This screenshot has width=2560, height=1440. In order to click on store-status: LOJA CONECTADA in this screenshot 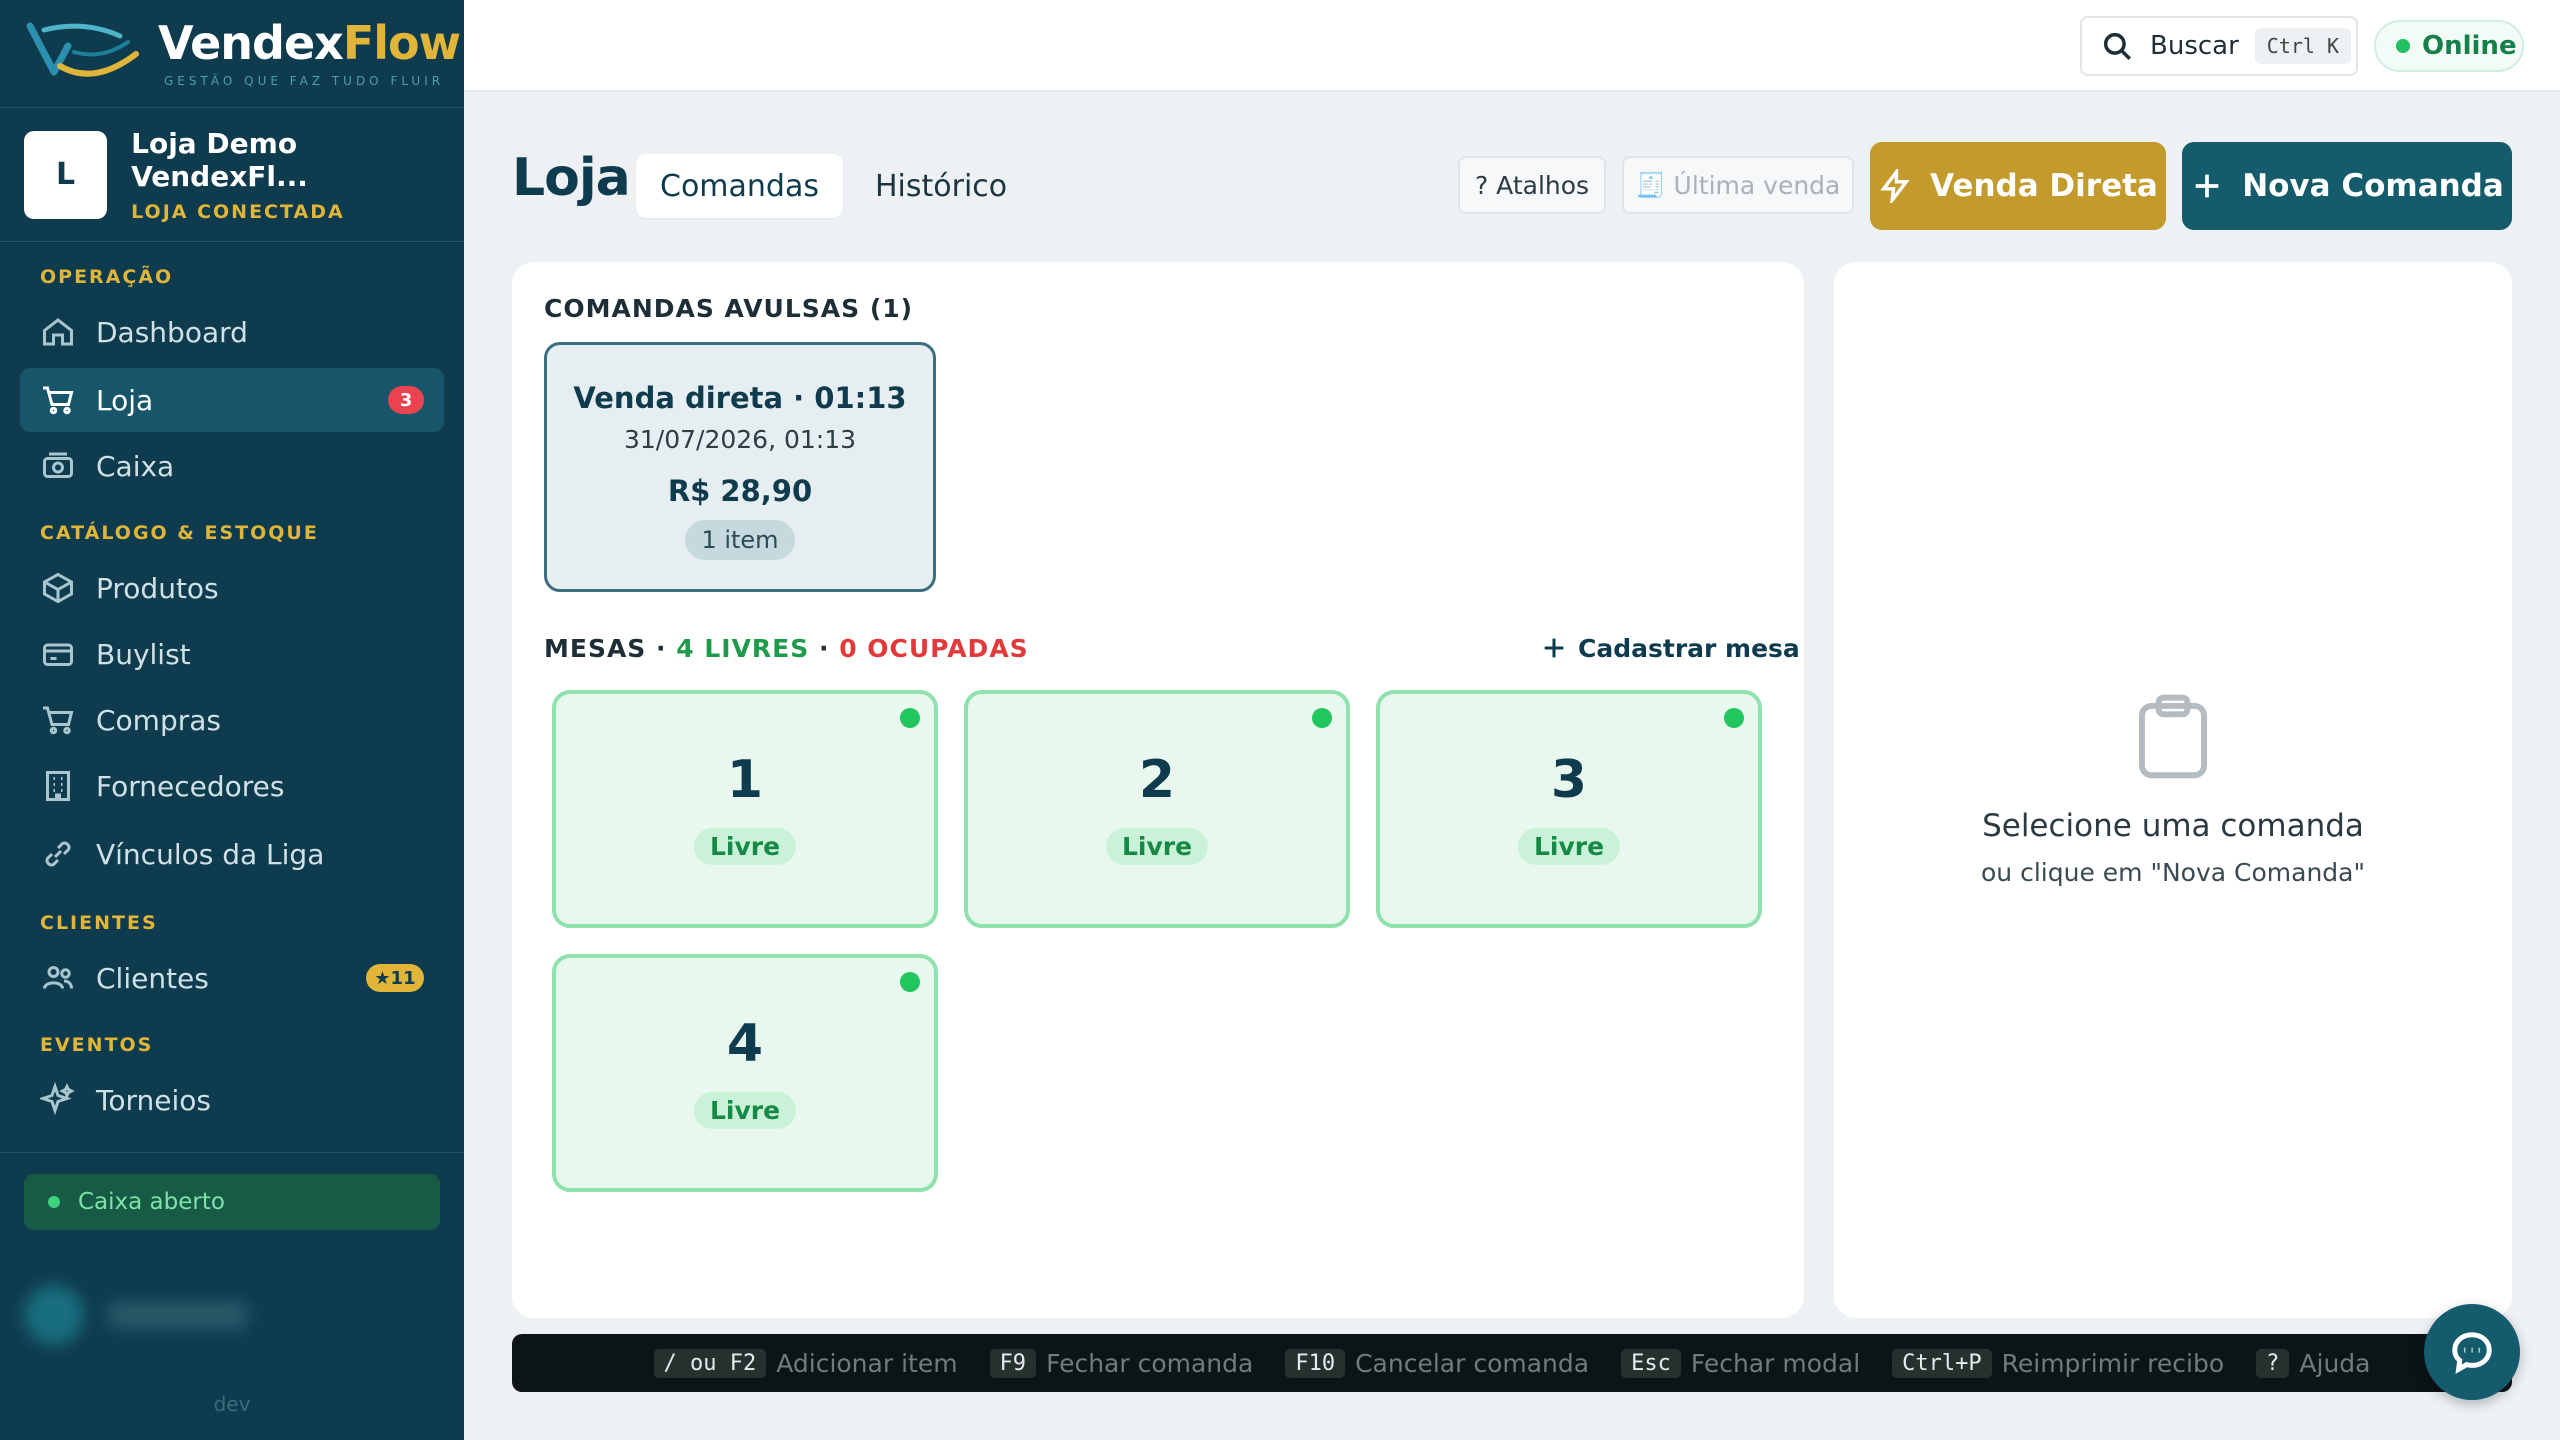, I will do `click(238, 211)`.